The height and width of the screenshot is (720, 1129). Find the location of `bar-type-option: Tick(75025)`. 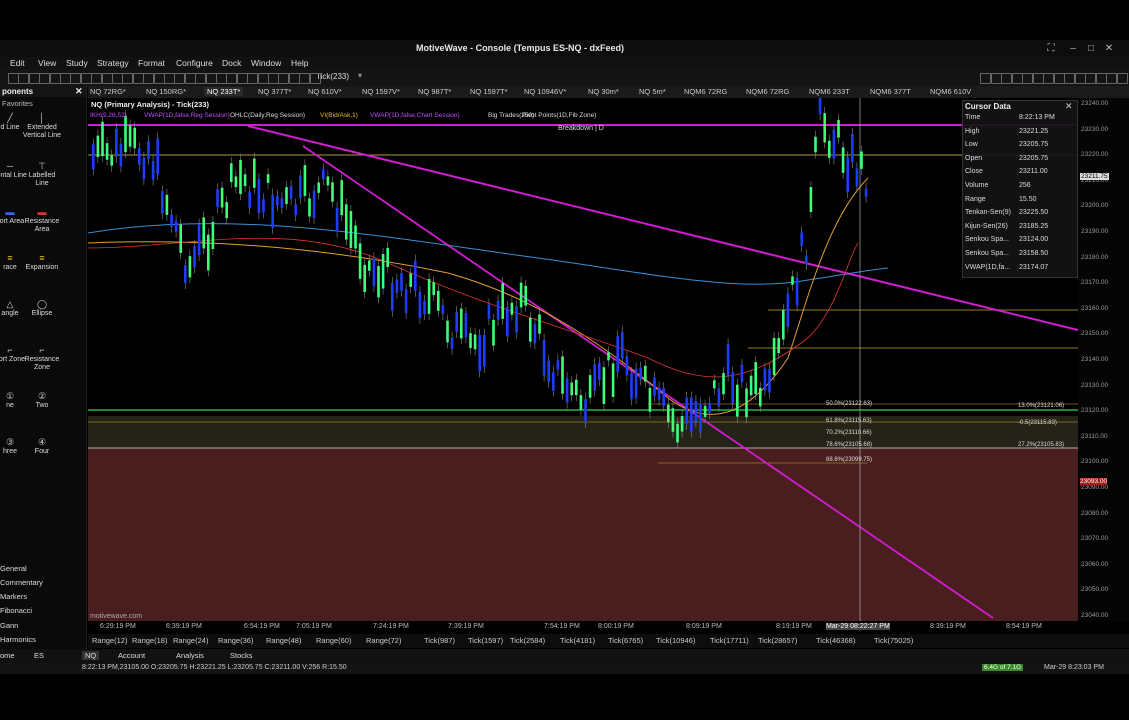

bar-type-option: Tick(75025) is located at coordinates (893, 640).